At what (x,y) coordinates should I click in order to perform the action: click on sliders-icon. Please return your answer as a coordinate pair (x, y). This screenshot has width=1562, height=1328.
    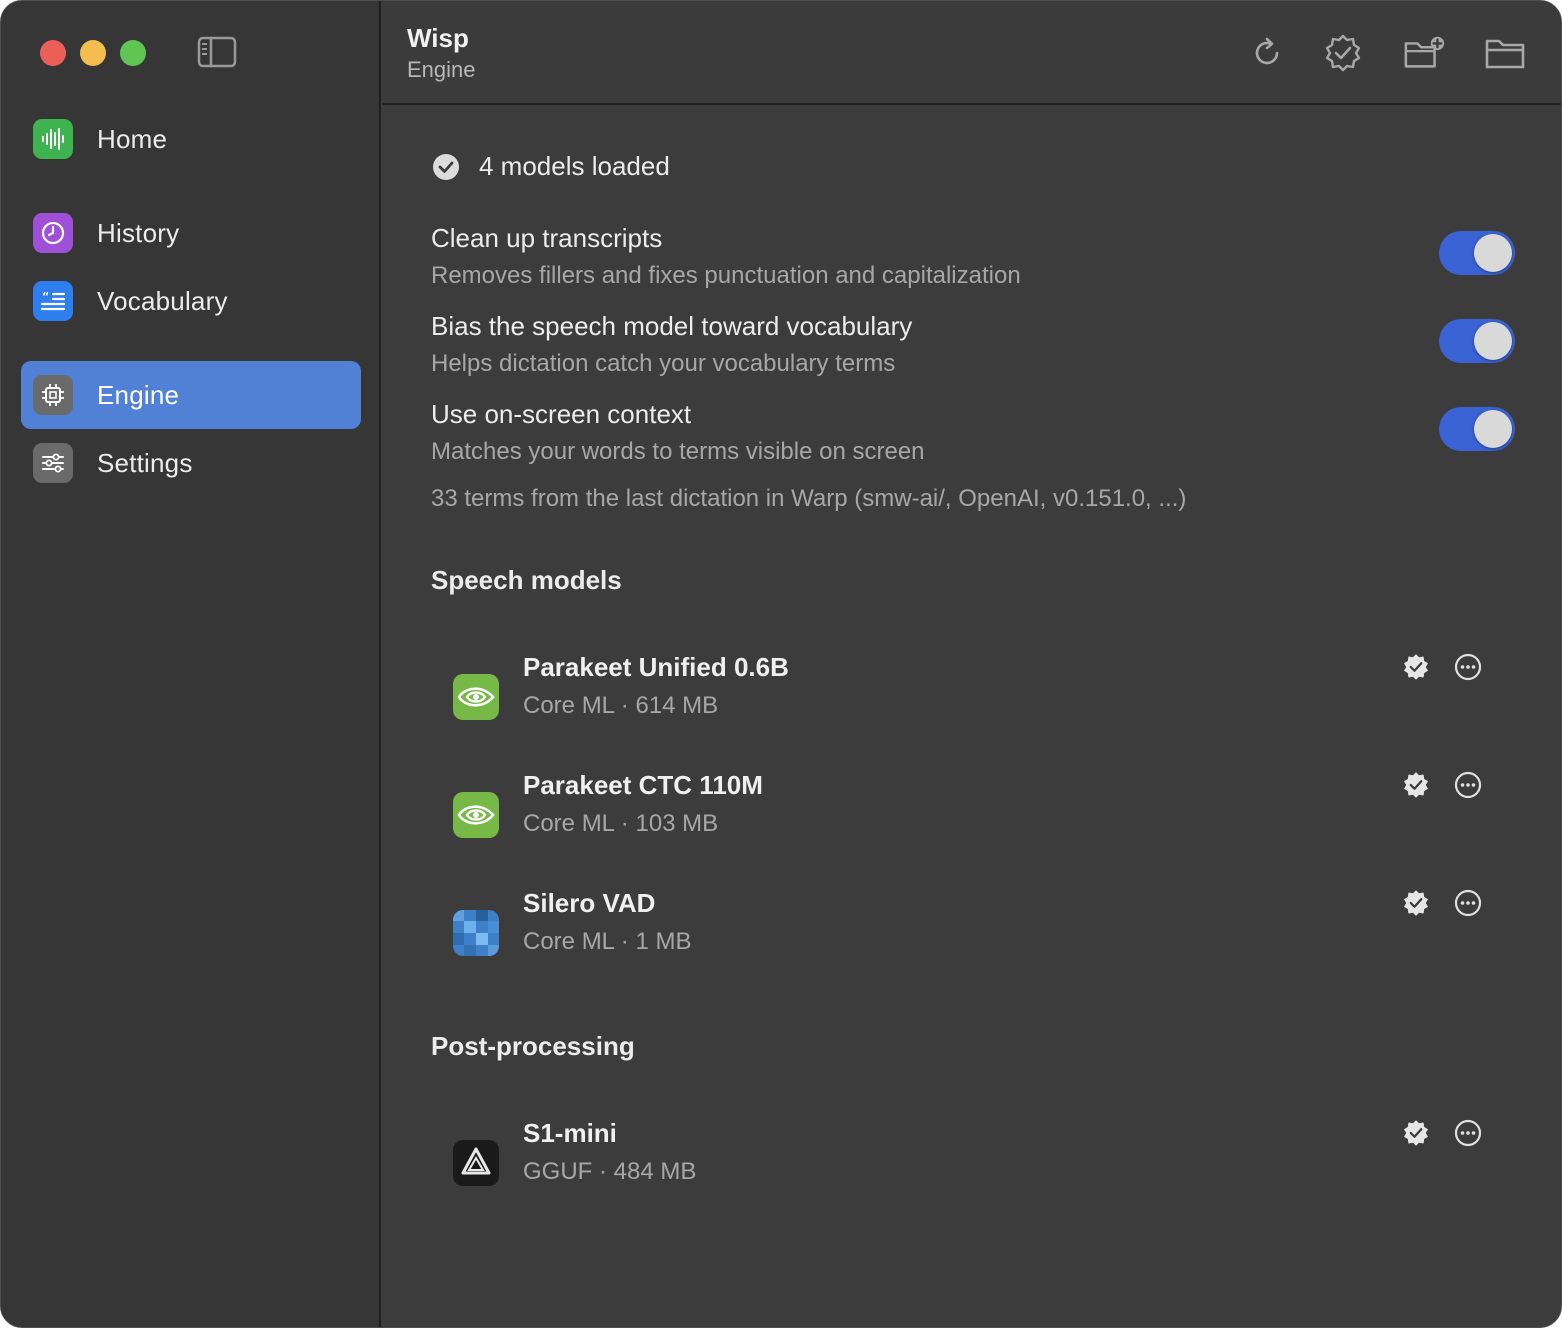
    Looking at the image, I should click on (53, 463).